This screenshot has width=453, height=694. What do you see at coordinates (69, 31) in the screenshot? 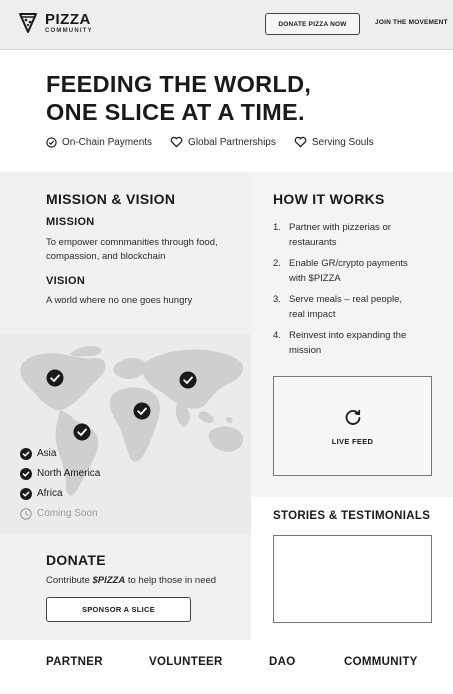
I see `brand-subtitle: COMMUNITY` at bounding box center [69, 31].